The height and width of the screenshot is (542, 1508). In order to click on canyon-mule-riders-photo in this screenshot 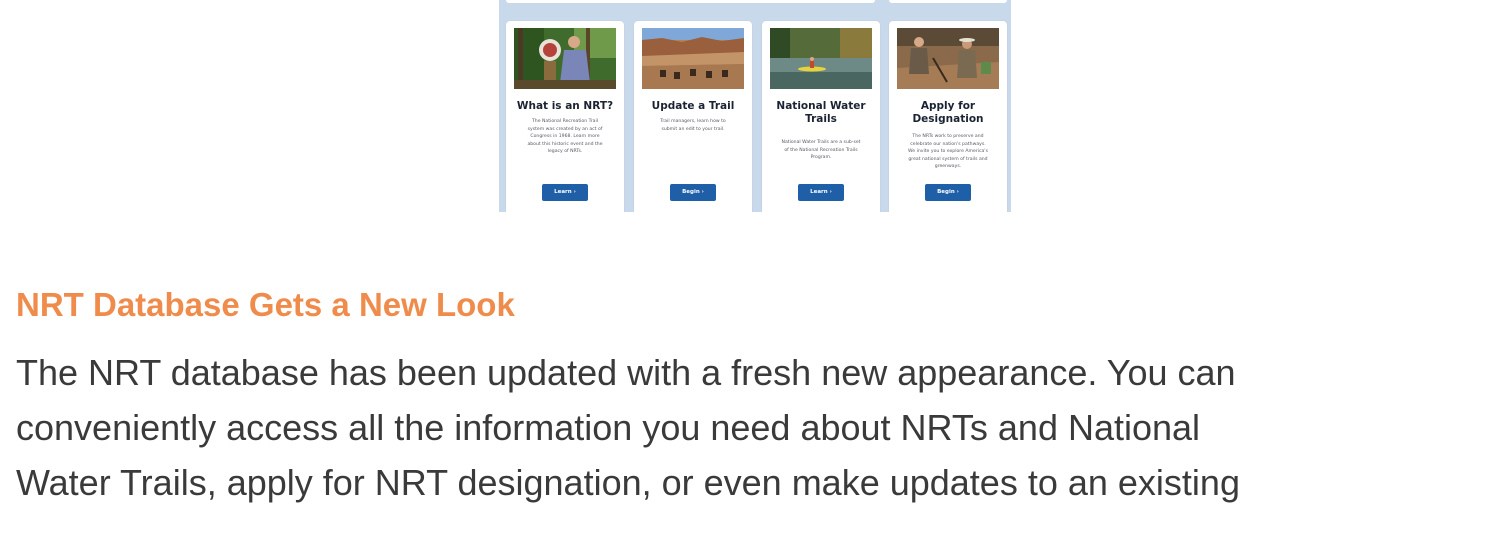, I will do `click(693, 58)`.